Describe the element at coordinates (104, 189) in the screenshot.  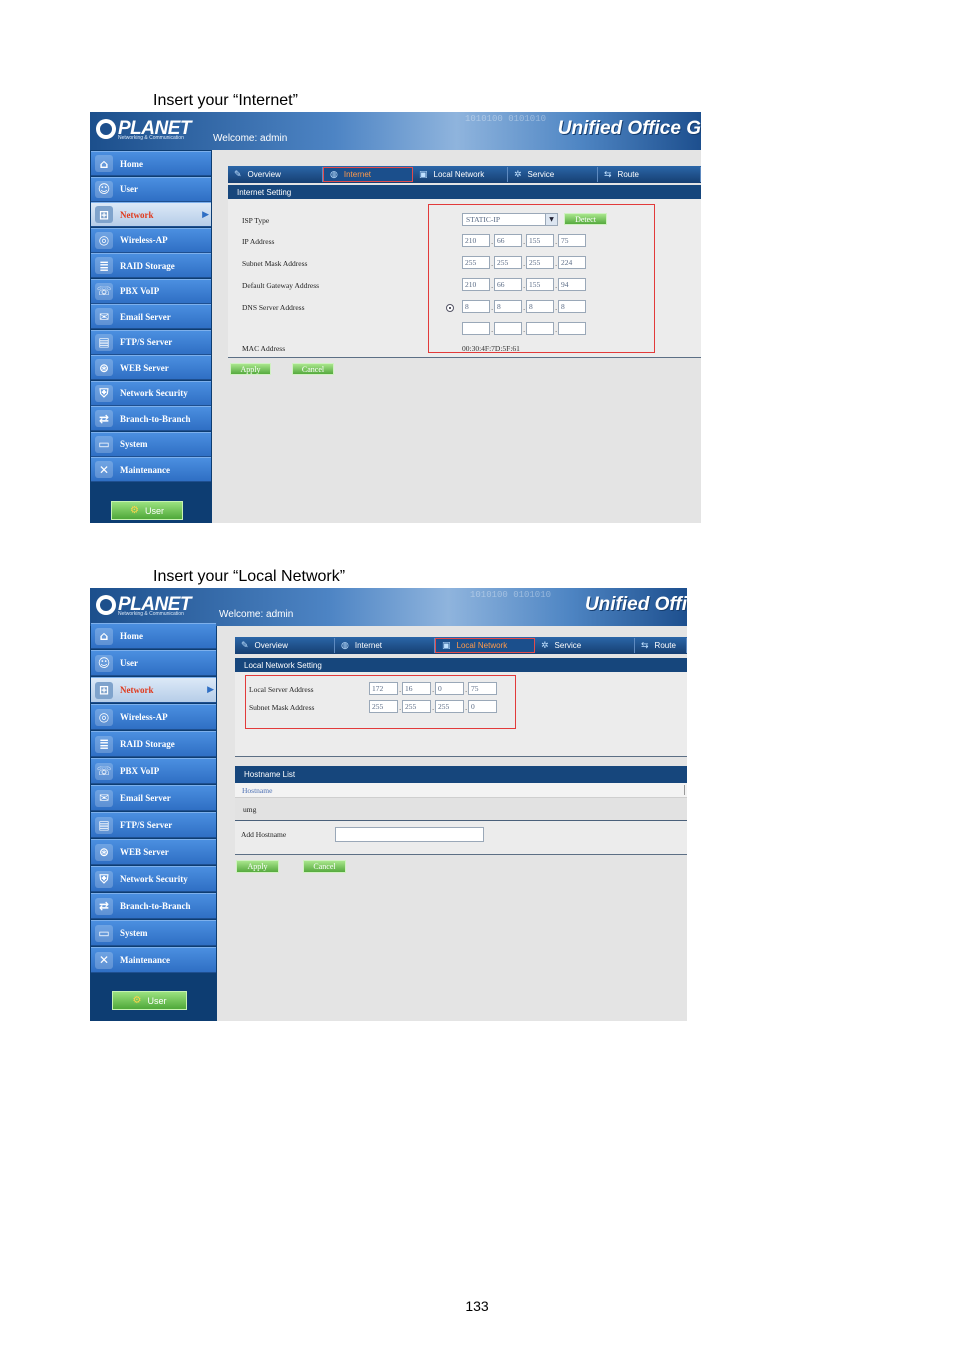
I see `user-icon: ☺` at that location.